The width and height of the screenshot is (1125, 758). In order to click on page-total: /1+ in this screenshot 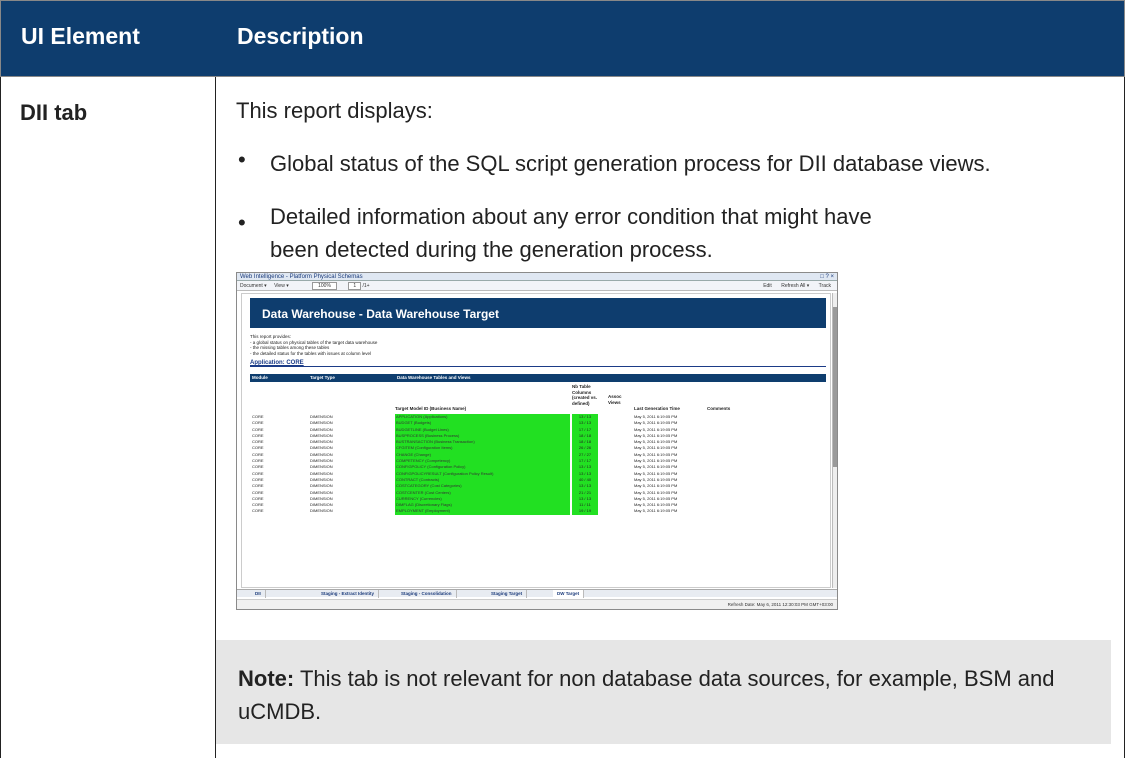, I will do `click(366, 286)`.